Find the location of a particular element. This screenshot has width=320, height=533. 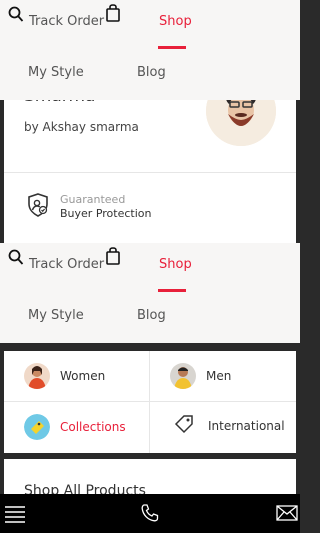

tag-icon is located at coordinates (184, 425).